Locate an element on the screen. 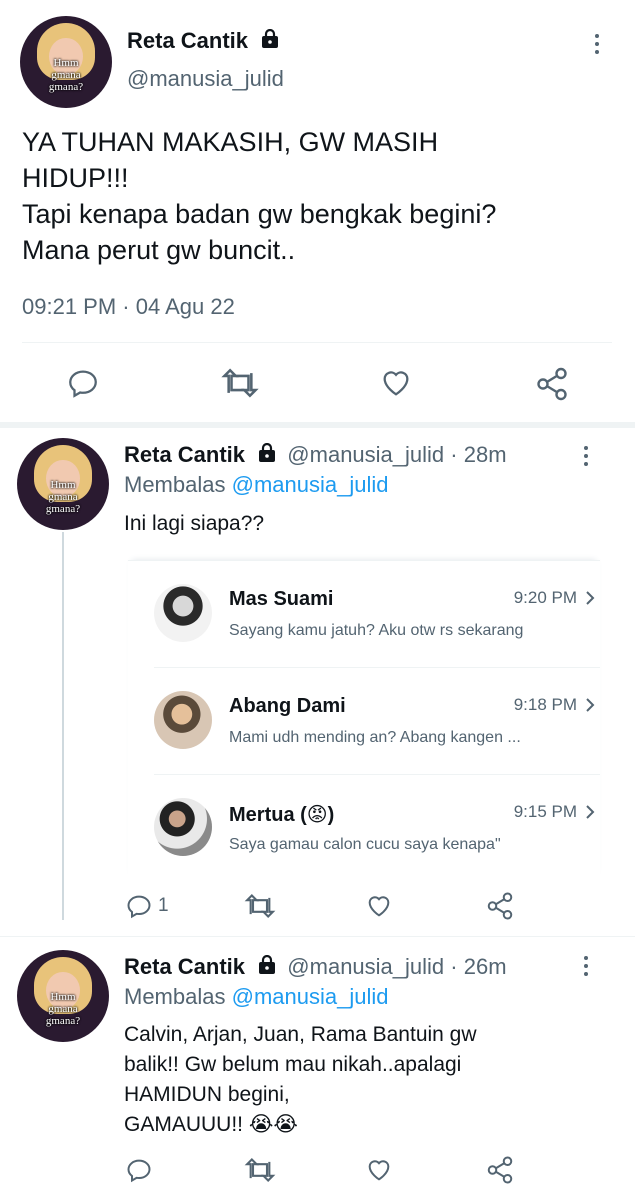 This screenshot has height=1200, width=635. chat-time: 9:18 PM is located at coordinates (545, 704).